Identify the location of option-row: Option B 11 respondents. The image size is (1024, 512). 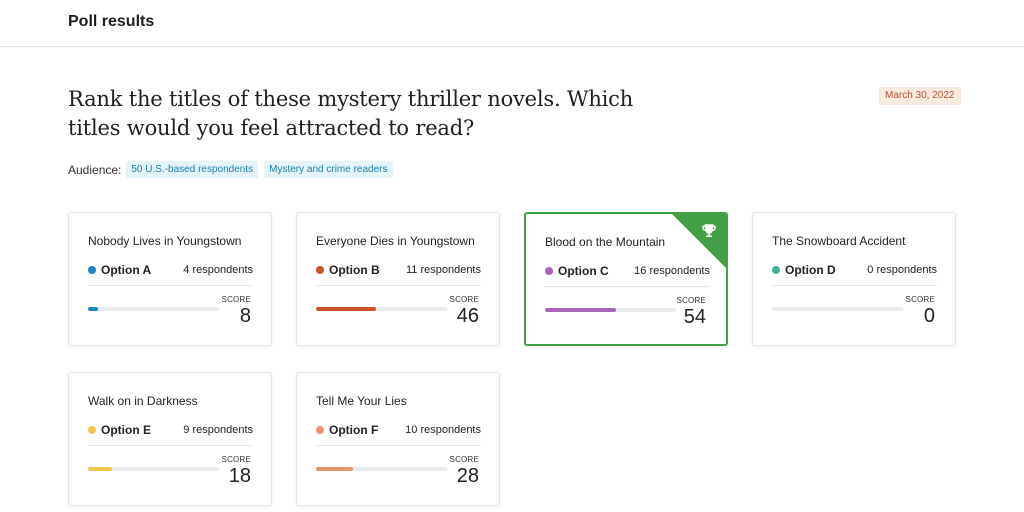
(398, 270).